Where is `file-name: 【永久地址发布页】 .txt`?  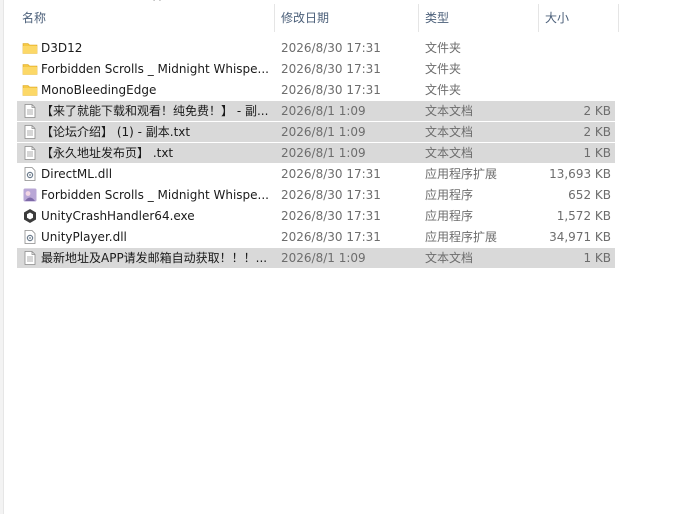 file-name: 【永久地址发布页】 .txt is located at coordinates (107, 153).